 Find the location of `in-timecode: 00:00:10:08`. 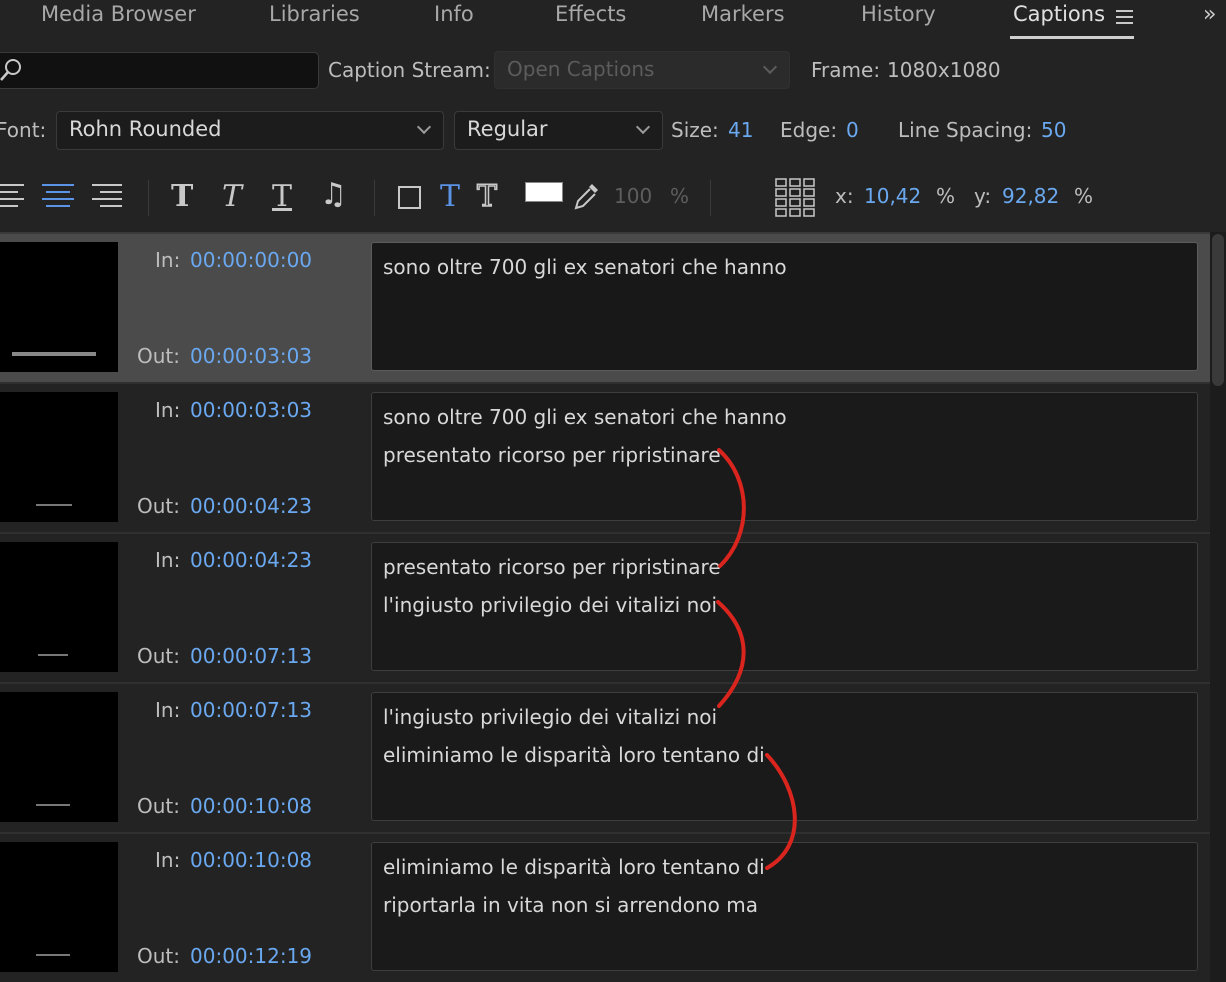

in-timecode: 00:00:10:08 is located at coordinates (251, 860).